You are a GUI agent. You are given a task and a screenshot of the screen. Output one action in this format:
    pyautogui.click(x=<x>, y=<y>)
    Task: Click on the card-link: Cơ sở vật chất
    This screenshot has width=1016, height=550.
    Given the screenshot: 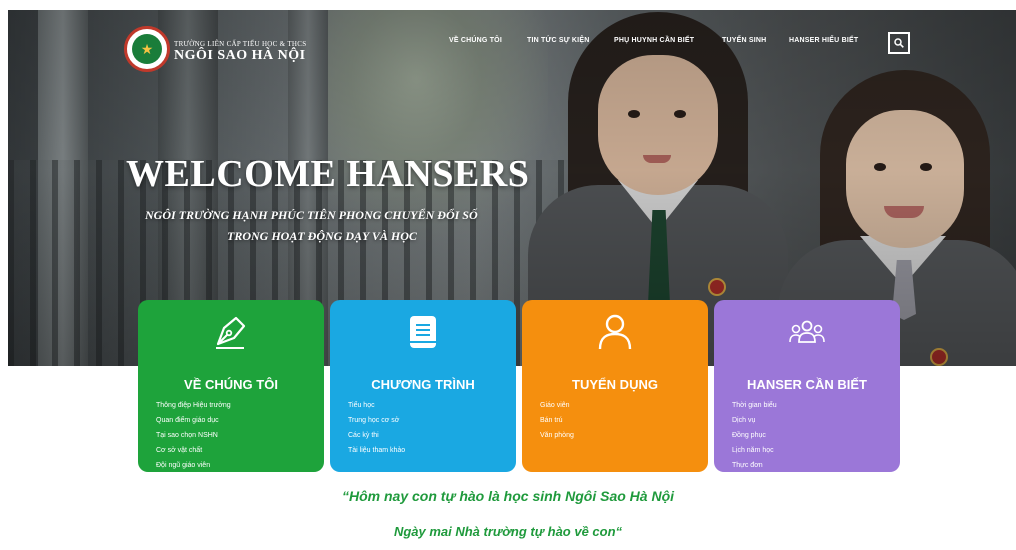 What is the action you would take?
    pyautogui.click(x=193, y=450)
    